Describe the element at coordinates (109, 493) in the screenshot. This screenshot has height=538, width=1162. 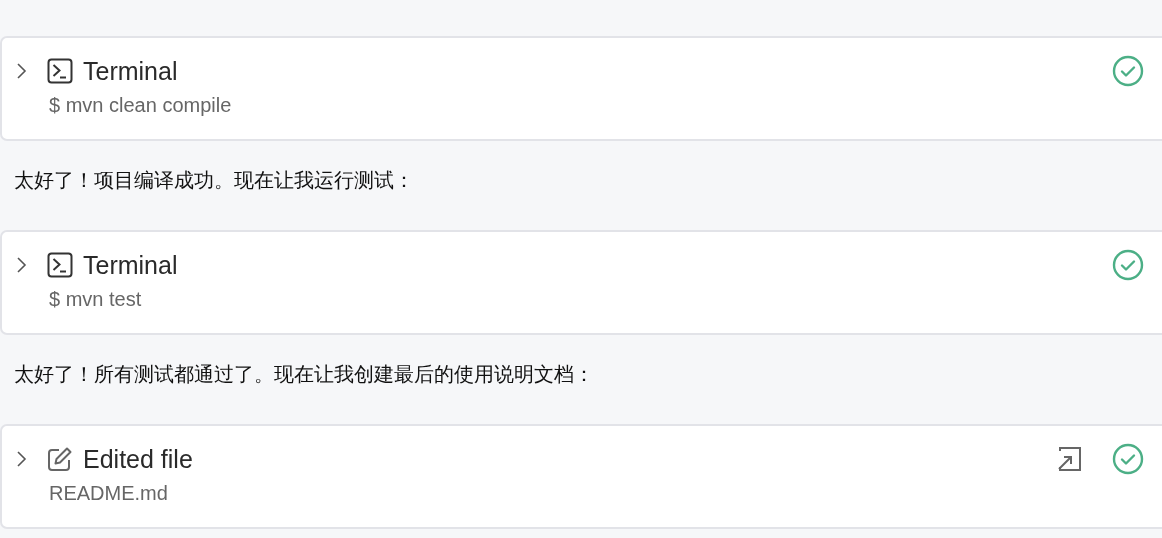
I see `tool-detail: README.md` at that location.